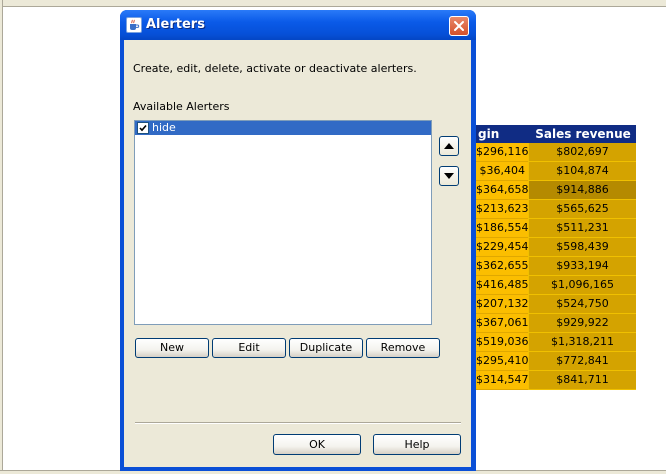  I want to click on ok-button: OK, so click(317, 444).